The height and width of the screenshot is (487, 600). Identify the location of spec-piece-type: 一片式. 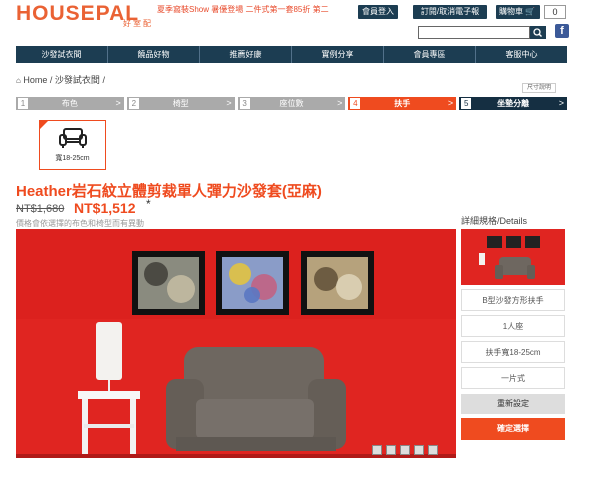
(513, 378).